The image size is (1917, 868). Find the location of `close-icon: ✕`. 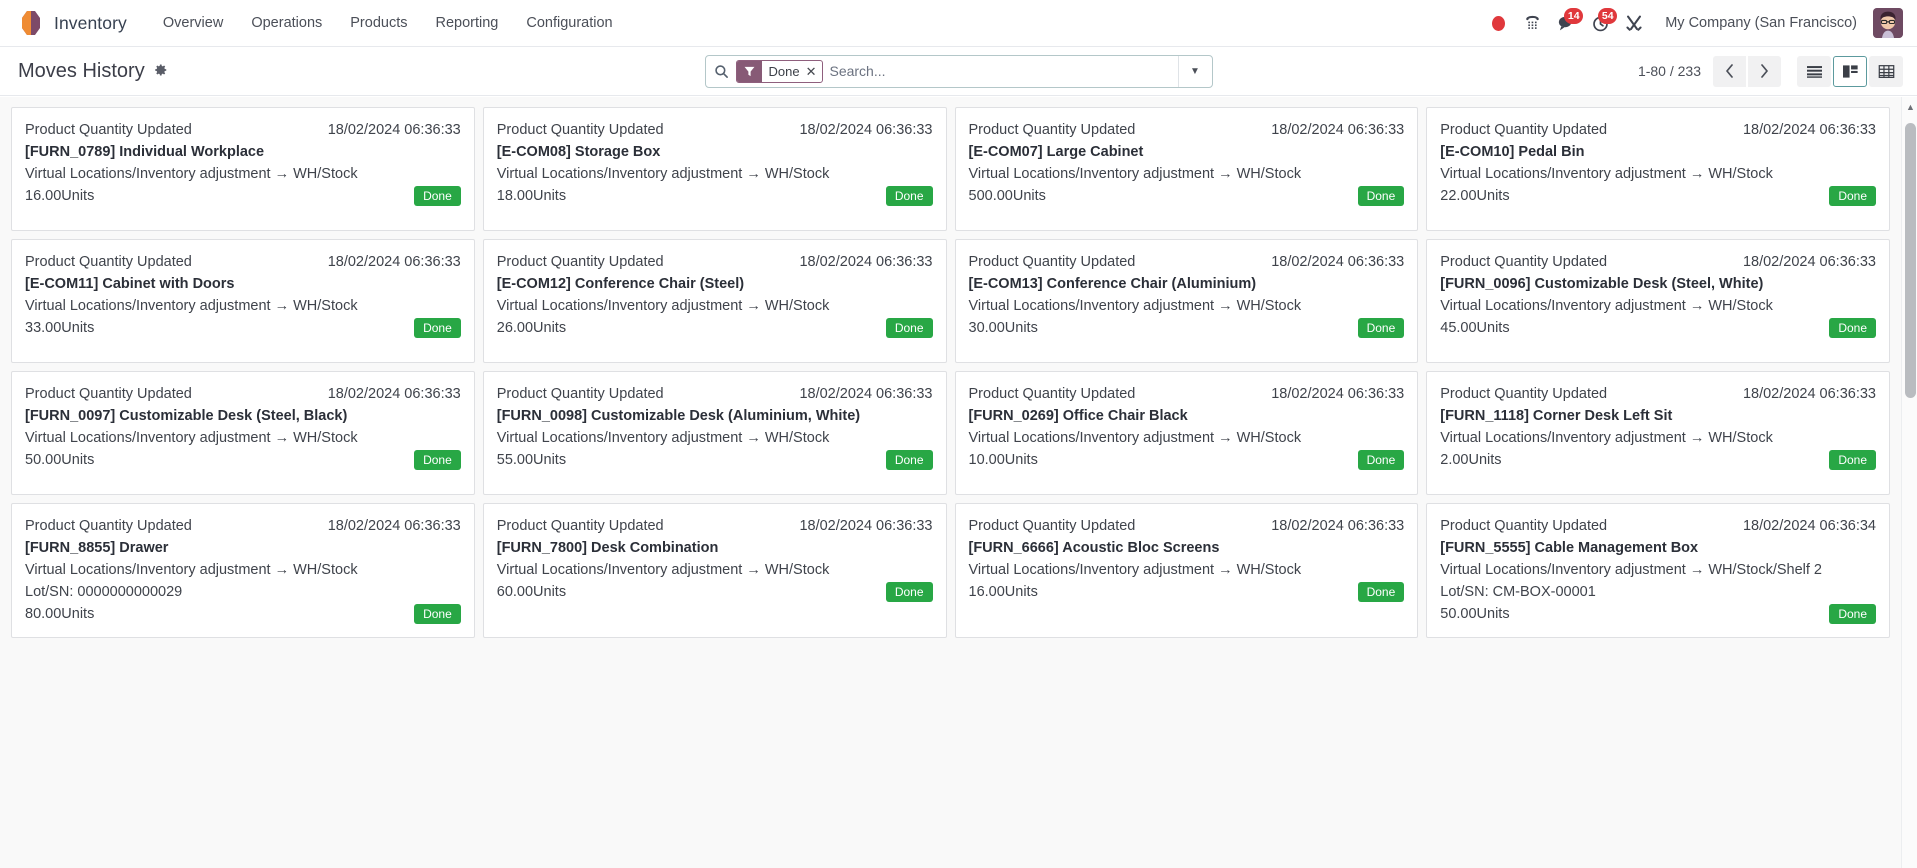

close-icon: ✕ is located at coordinates (814, 71).